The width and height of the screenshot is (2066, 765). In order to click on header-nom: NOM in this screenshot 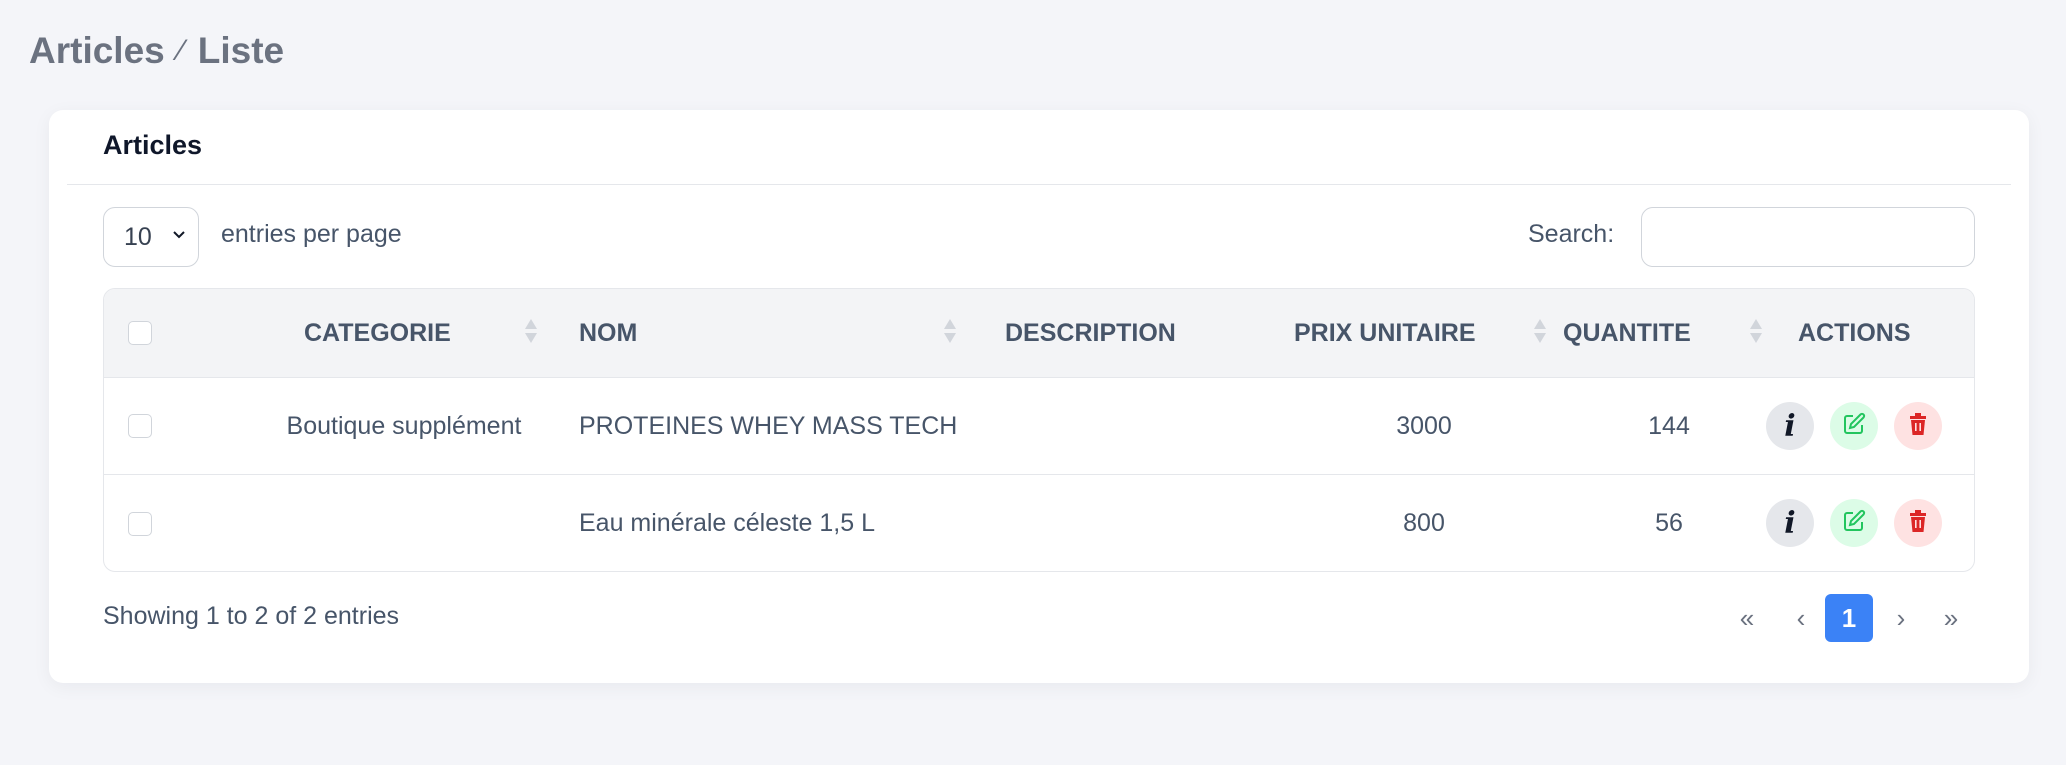, I will do `click(608, 333)`.